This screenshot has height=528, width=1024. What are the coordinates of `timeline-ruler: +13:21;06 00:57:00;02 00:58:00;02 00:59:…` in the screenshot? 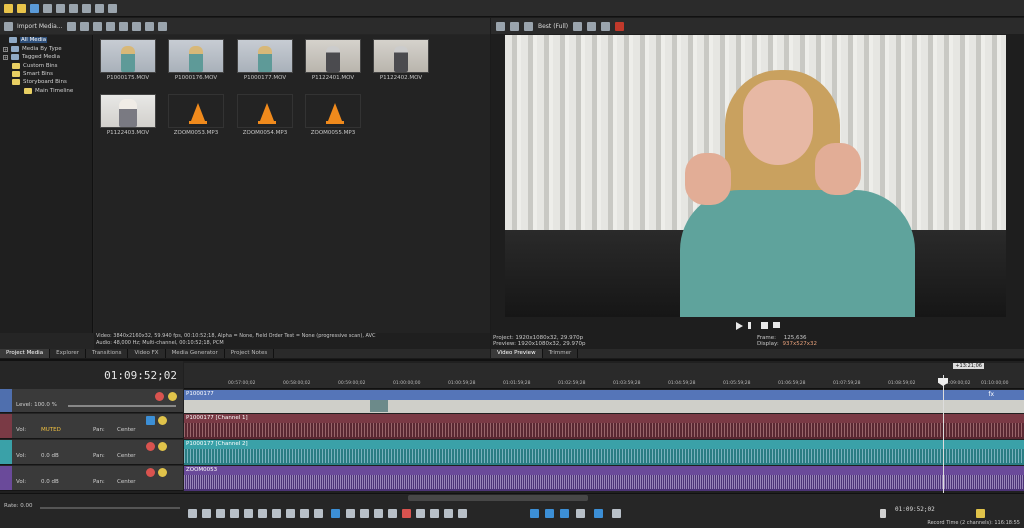 It's located at (604, 376).